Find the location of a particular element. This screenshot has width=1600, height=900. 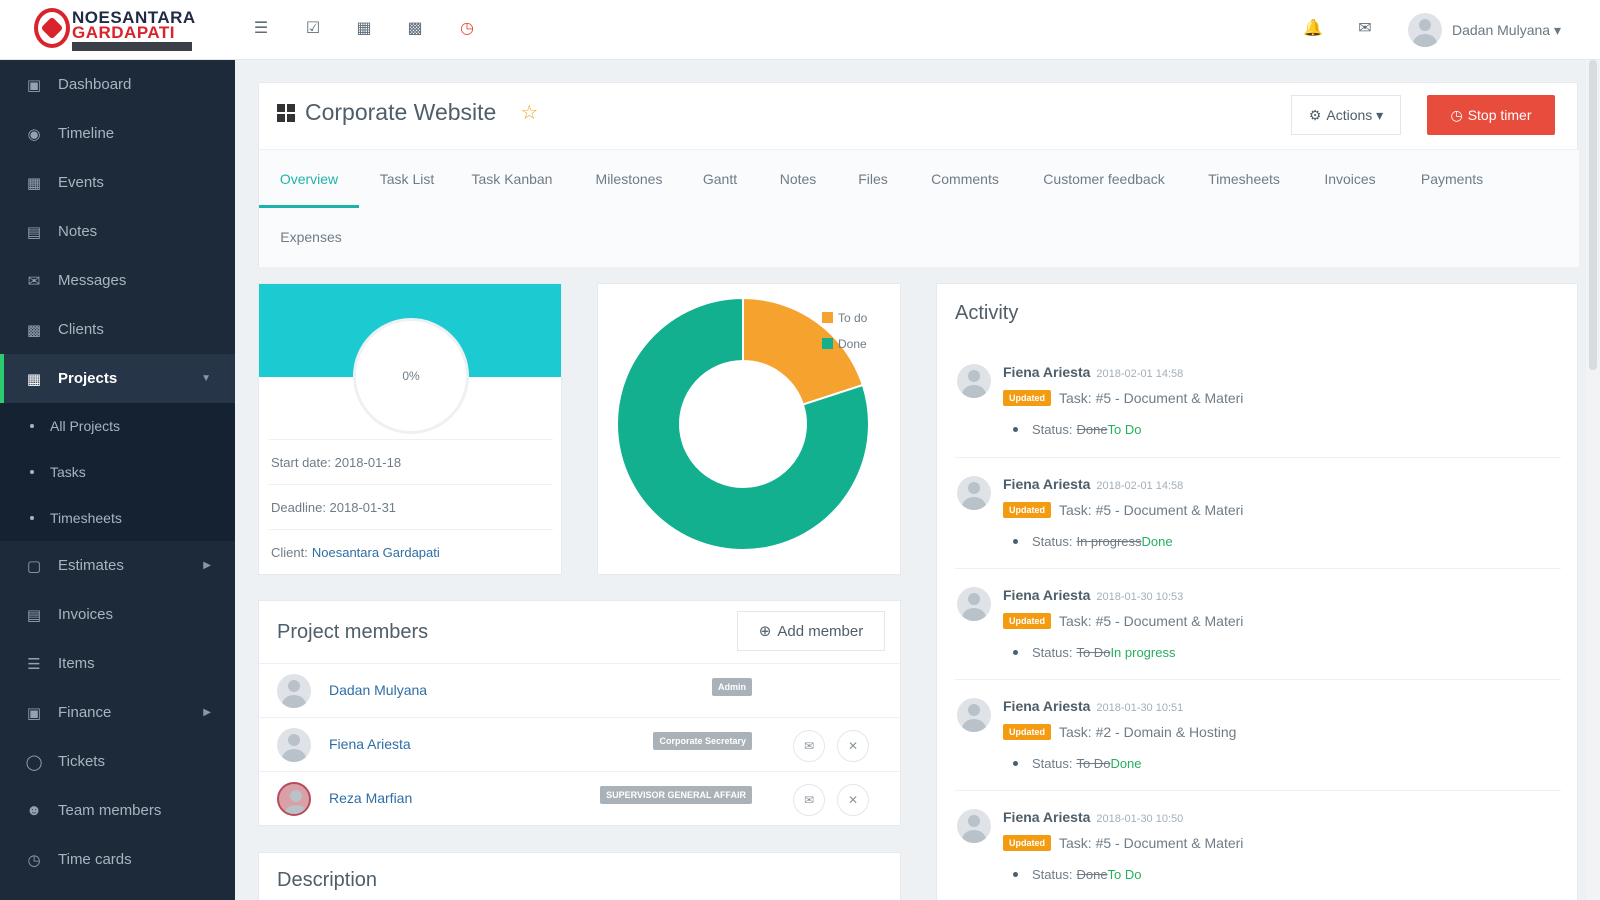

tab-milestones: Milestones is located at coordinates (629, 179).